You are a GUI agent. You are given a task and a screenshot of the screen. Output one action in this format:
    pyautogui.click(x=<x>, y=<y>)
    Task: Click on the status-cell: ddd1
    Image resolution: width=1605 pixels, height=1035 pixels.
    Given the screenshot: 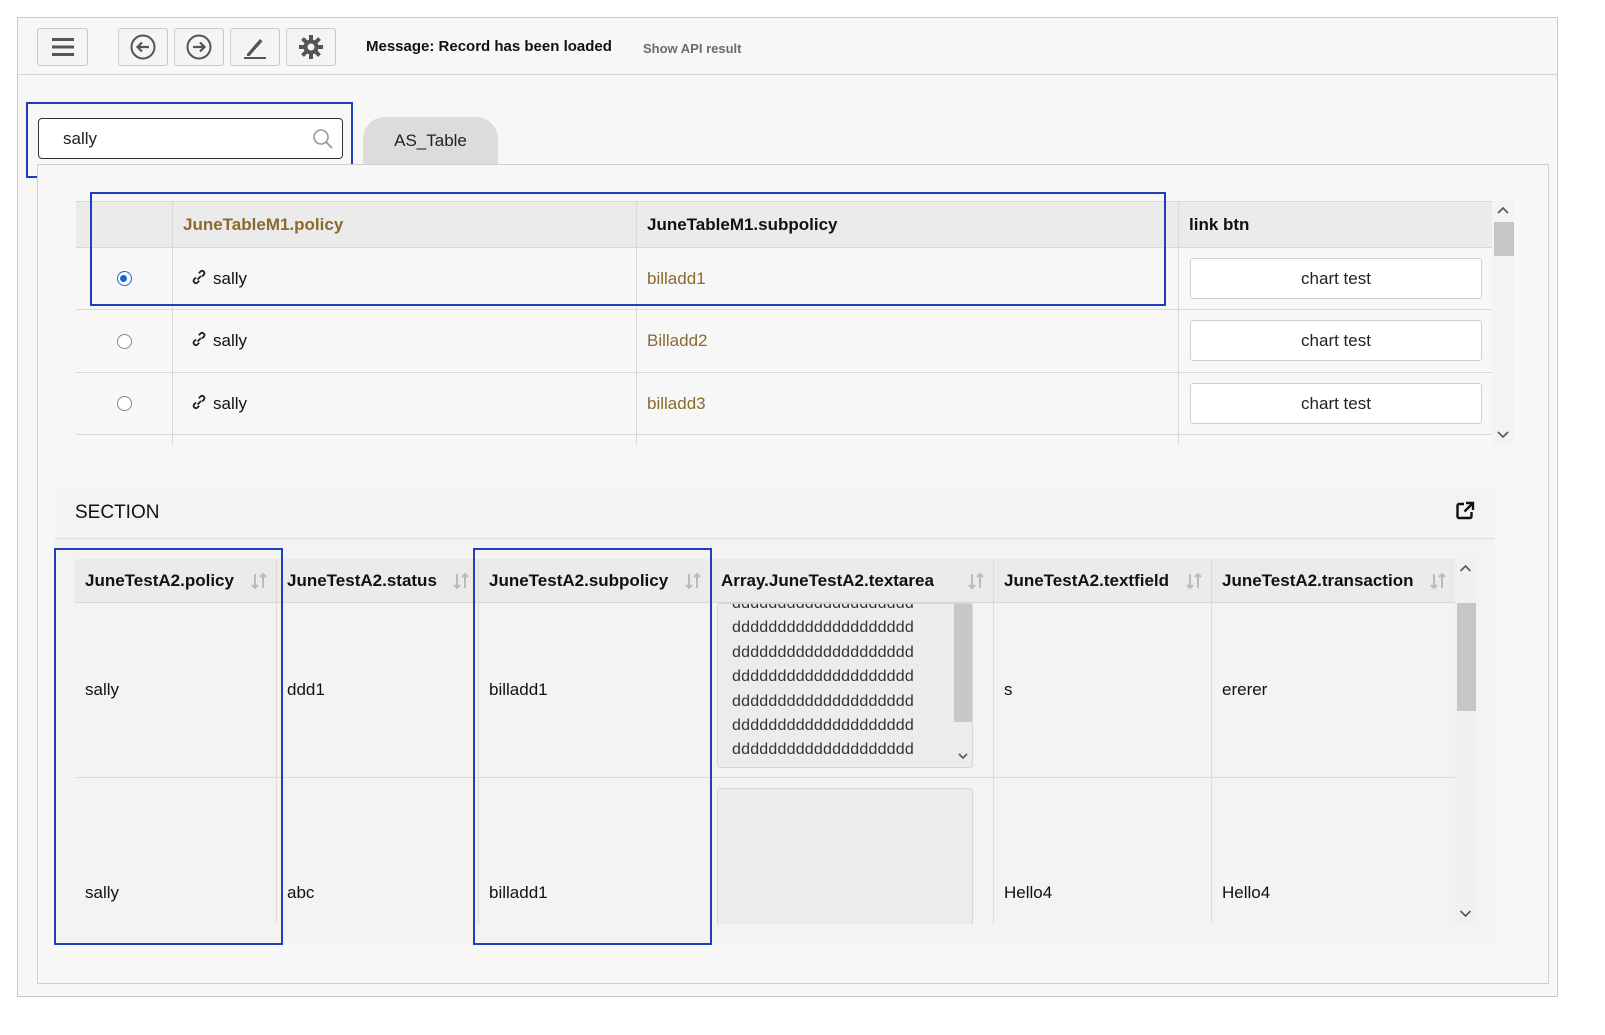 What is the action you would take?
    pyautogui.click(x=377, y=690)
    